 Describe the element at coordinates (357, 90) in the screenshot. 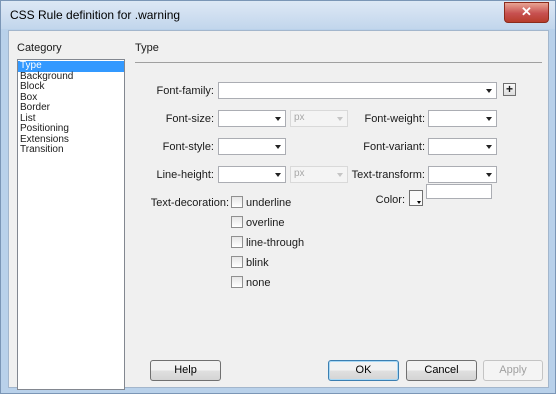

I see `font-family-select` at that location.